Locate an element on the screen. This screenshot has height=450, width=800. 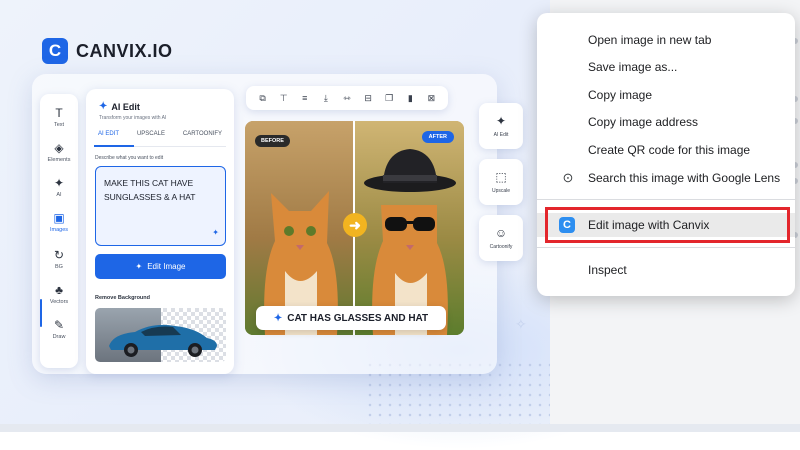
remove-background-label: Remove Background is located at coordinates (123, 298).